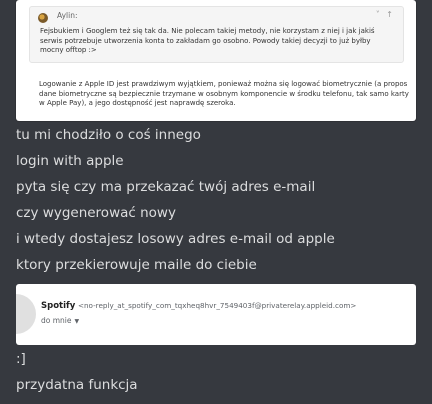 The width and height of the screenshot is (432, 404). I want to click on chat-message: tu mi chodziło o coś innego, so click(108, 135).